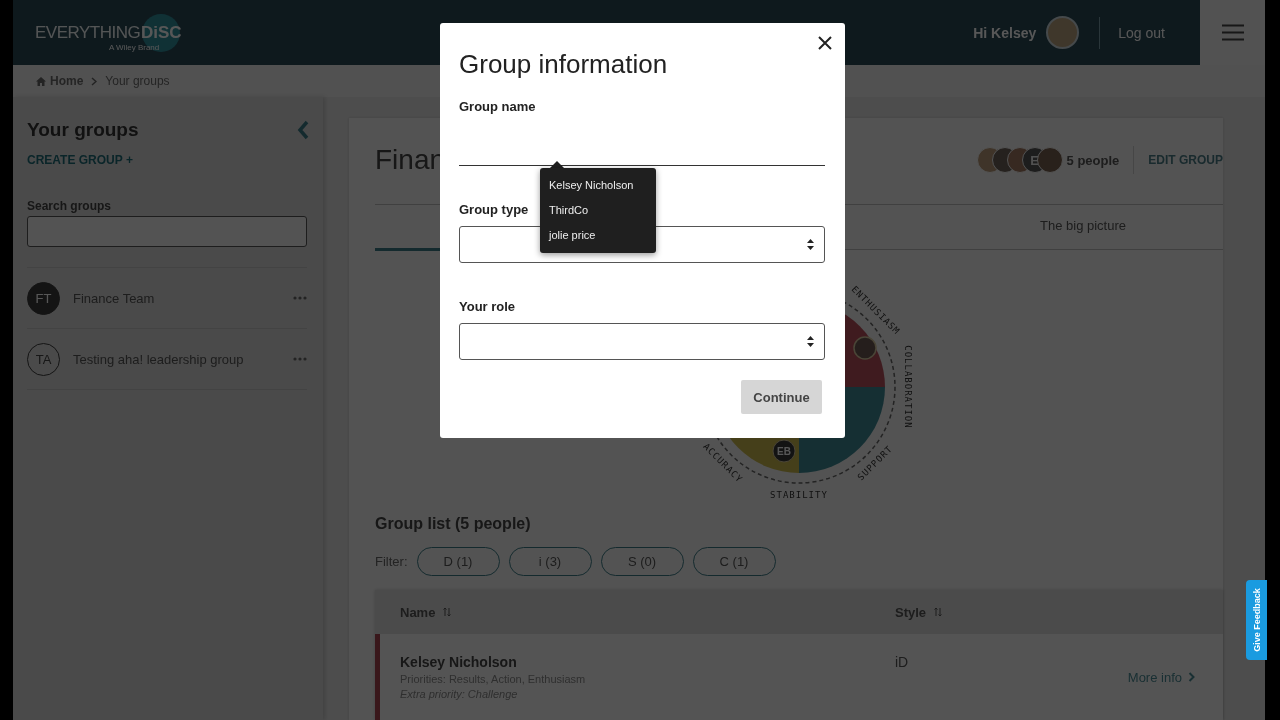 This screenshot has height=720, width=1280. I want to click on field-label: Group type, so click(494, 209).